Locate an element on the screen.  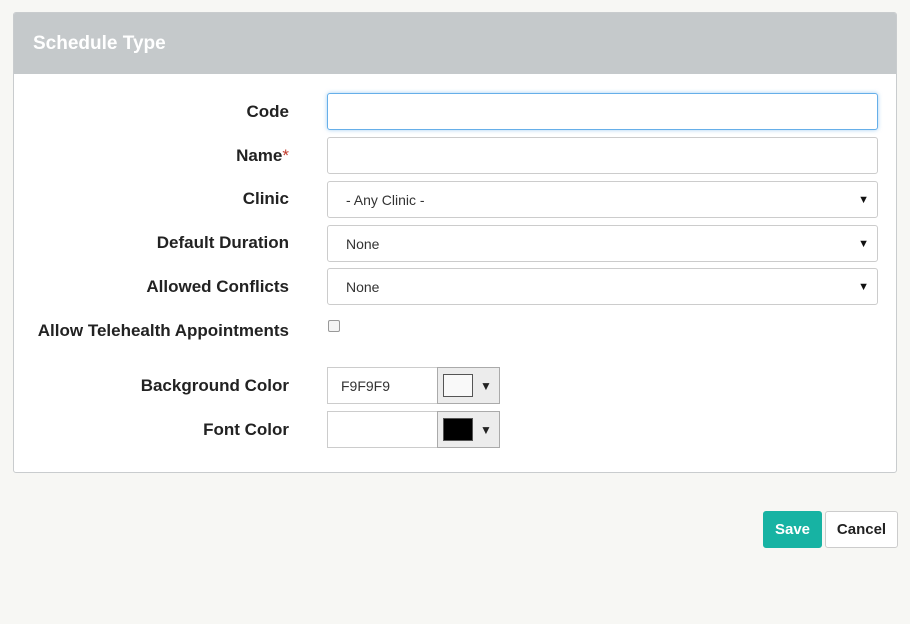
panel-title: Schedule Type is located at coordinates (99, 43).